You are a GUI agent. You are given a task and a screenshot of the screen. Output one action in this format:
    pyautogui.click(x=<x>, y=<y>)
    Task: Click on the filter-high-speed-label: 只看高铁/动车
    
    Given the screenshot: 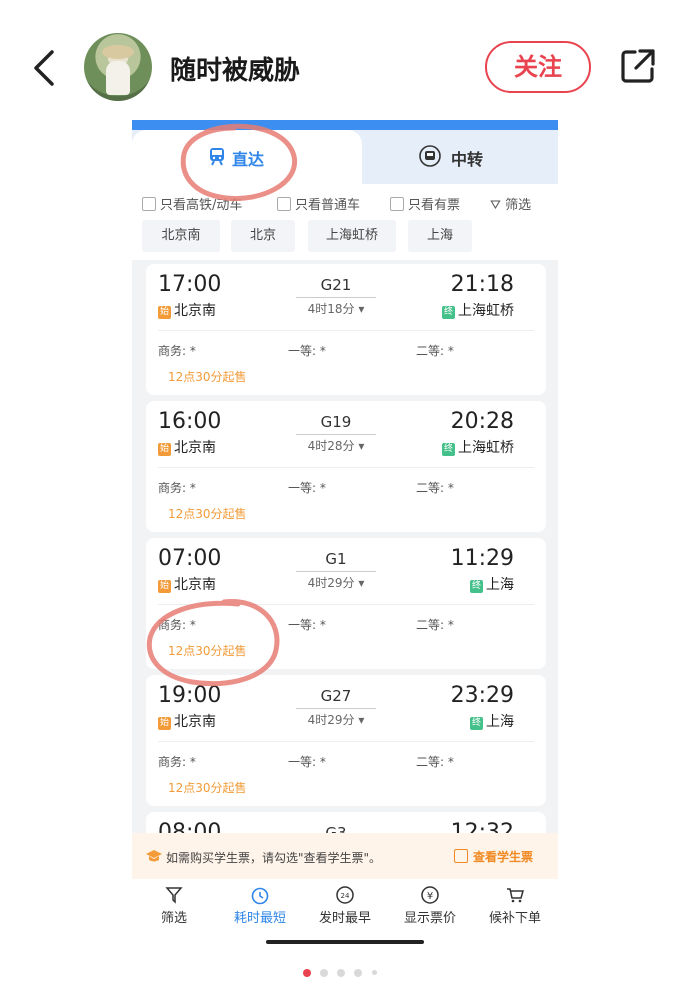 What is the action you would take?
    pyautogui.click(x=201, y=205)
    